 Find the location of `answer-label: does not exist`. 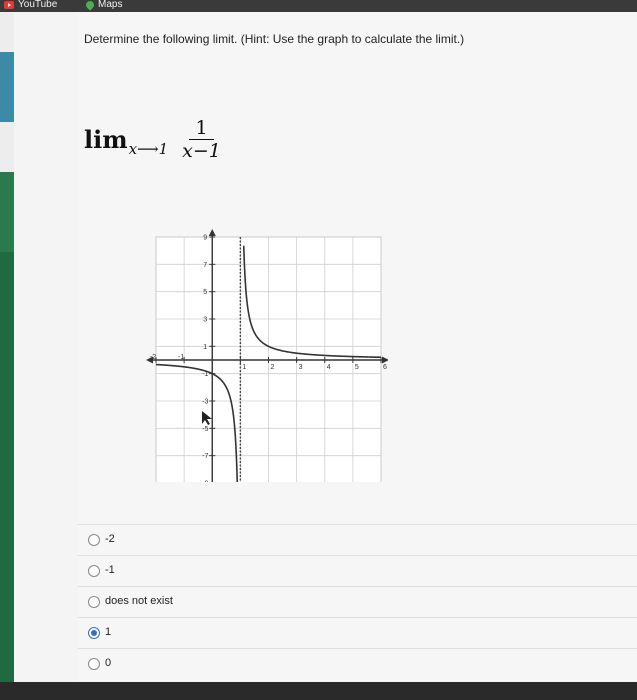

answer-label: does not exist is located at coordinates (139, 601).